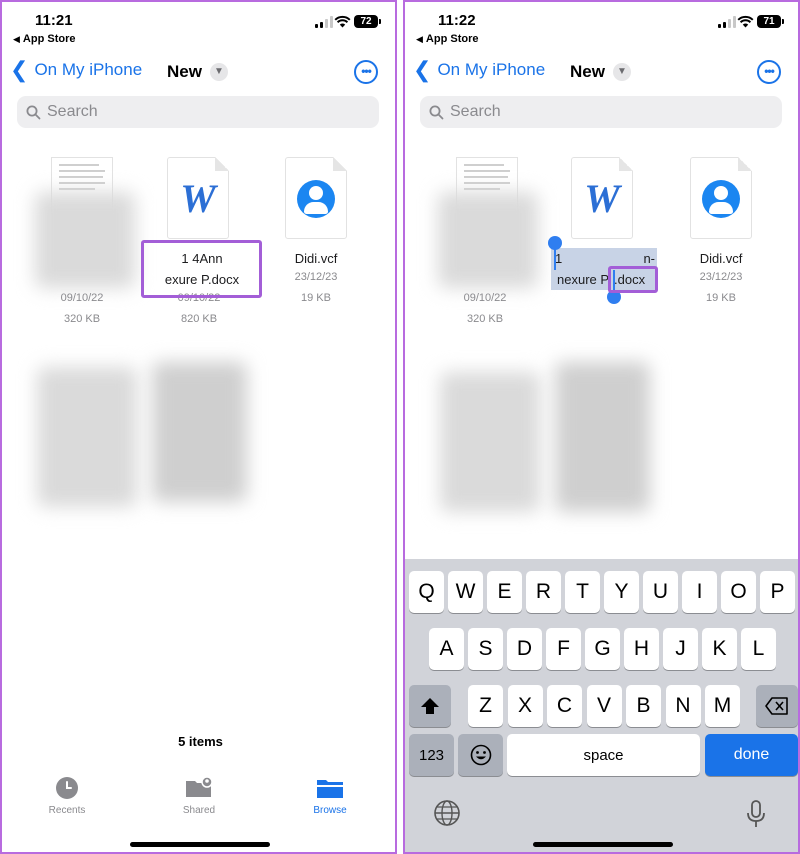 Image resolution: width=800 pixels, height=854 pixels. I want to click on shift-icon, so click(430, 706).